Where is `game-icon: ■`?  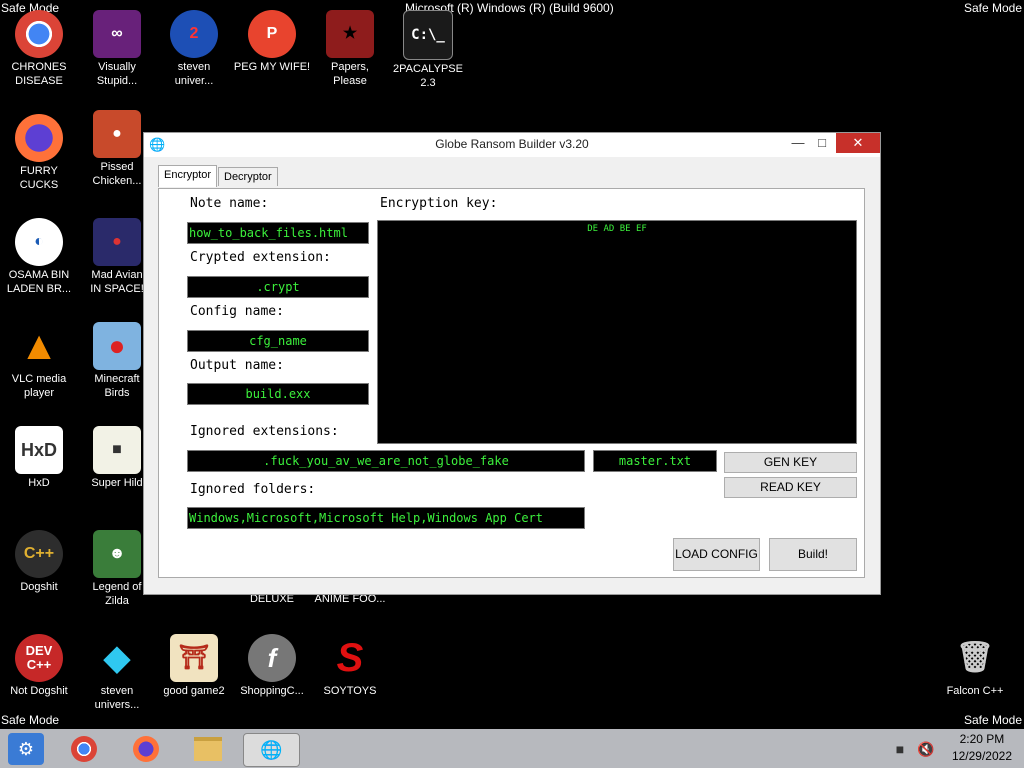
game-icon: ■ is located at coordinates (117, 450).